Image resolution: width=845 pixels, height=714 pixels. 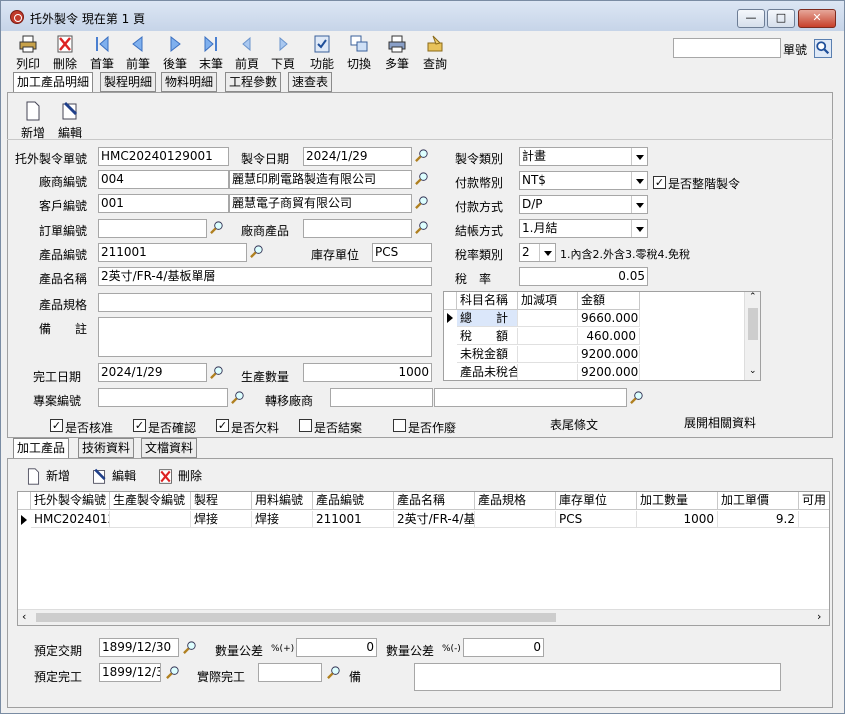 I want to click on product-spec-field, so click(x=265, y=302).